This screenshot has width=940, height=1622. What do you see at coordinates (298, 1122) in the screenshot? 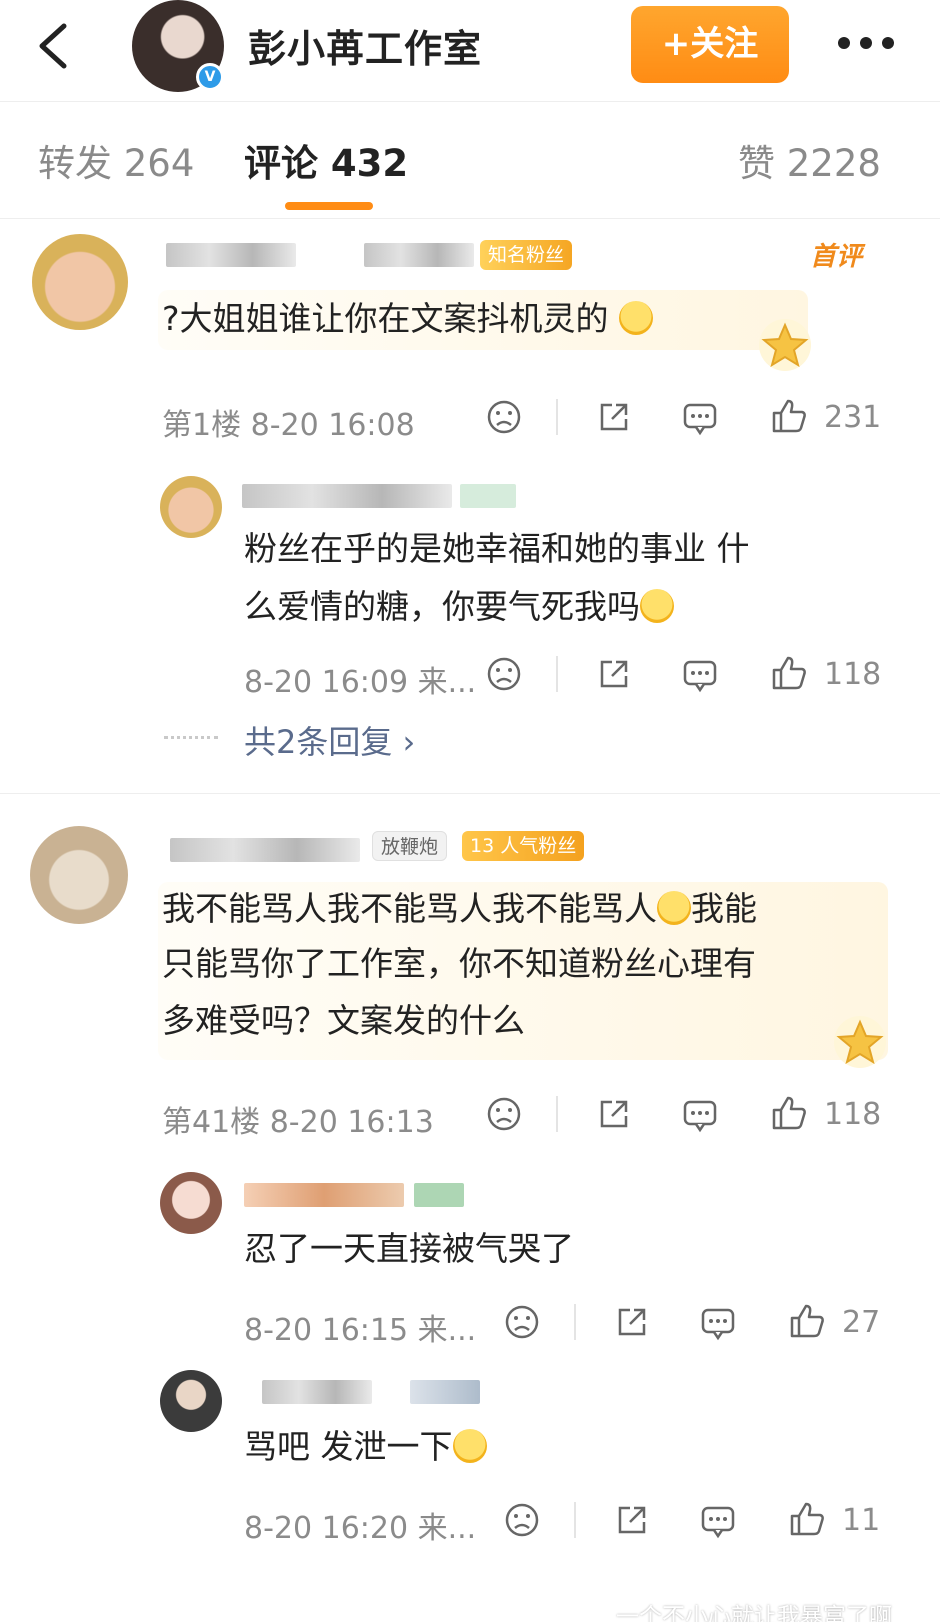
I see `comment-meta: 第41楼 8-20 16:13` at bounding box center [298, 1122].